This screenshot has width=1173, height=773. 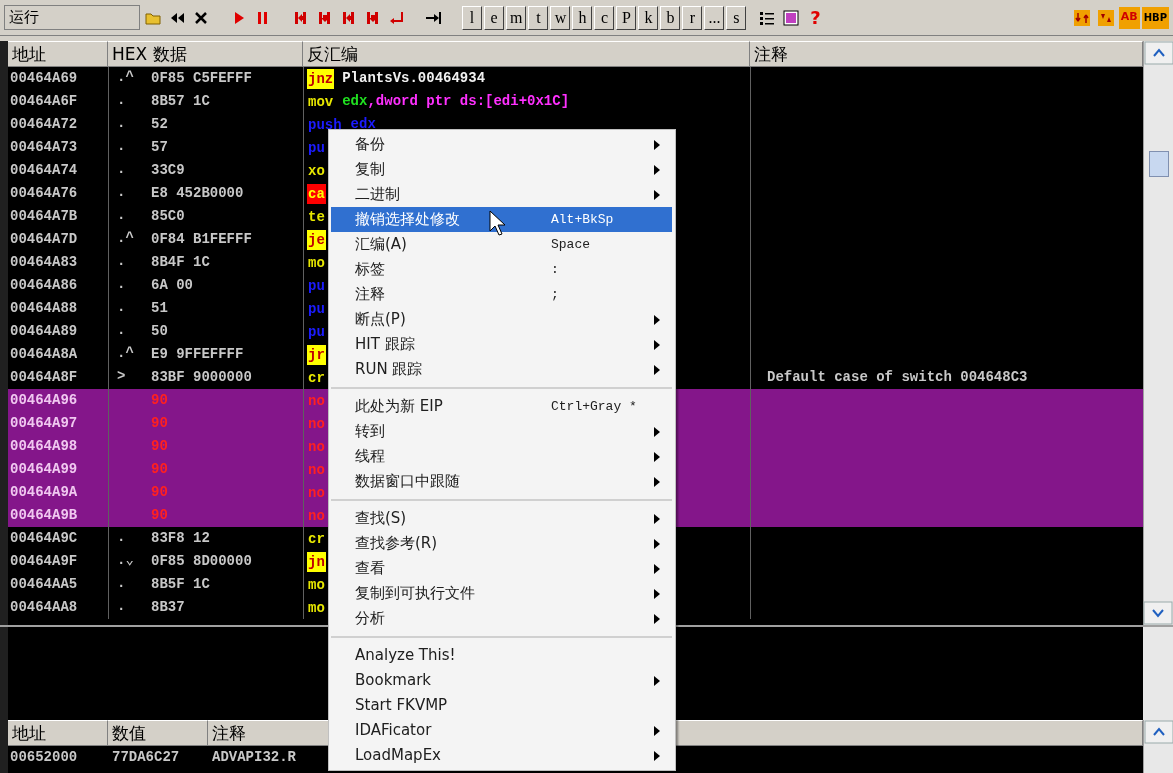 I want to click on address-cell-text: 00464A9A, so click(x=44, y=492).